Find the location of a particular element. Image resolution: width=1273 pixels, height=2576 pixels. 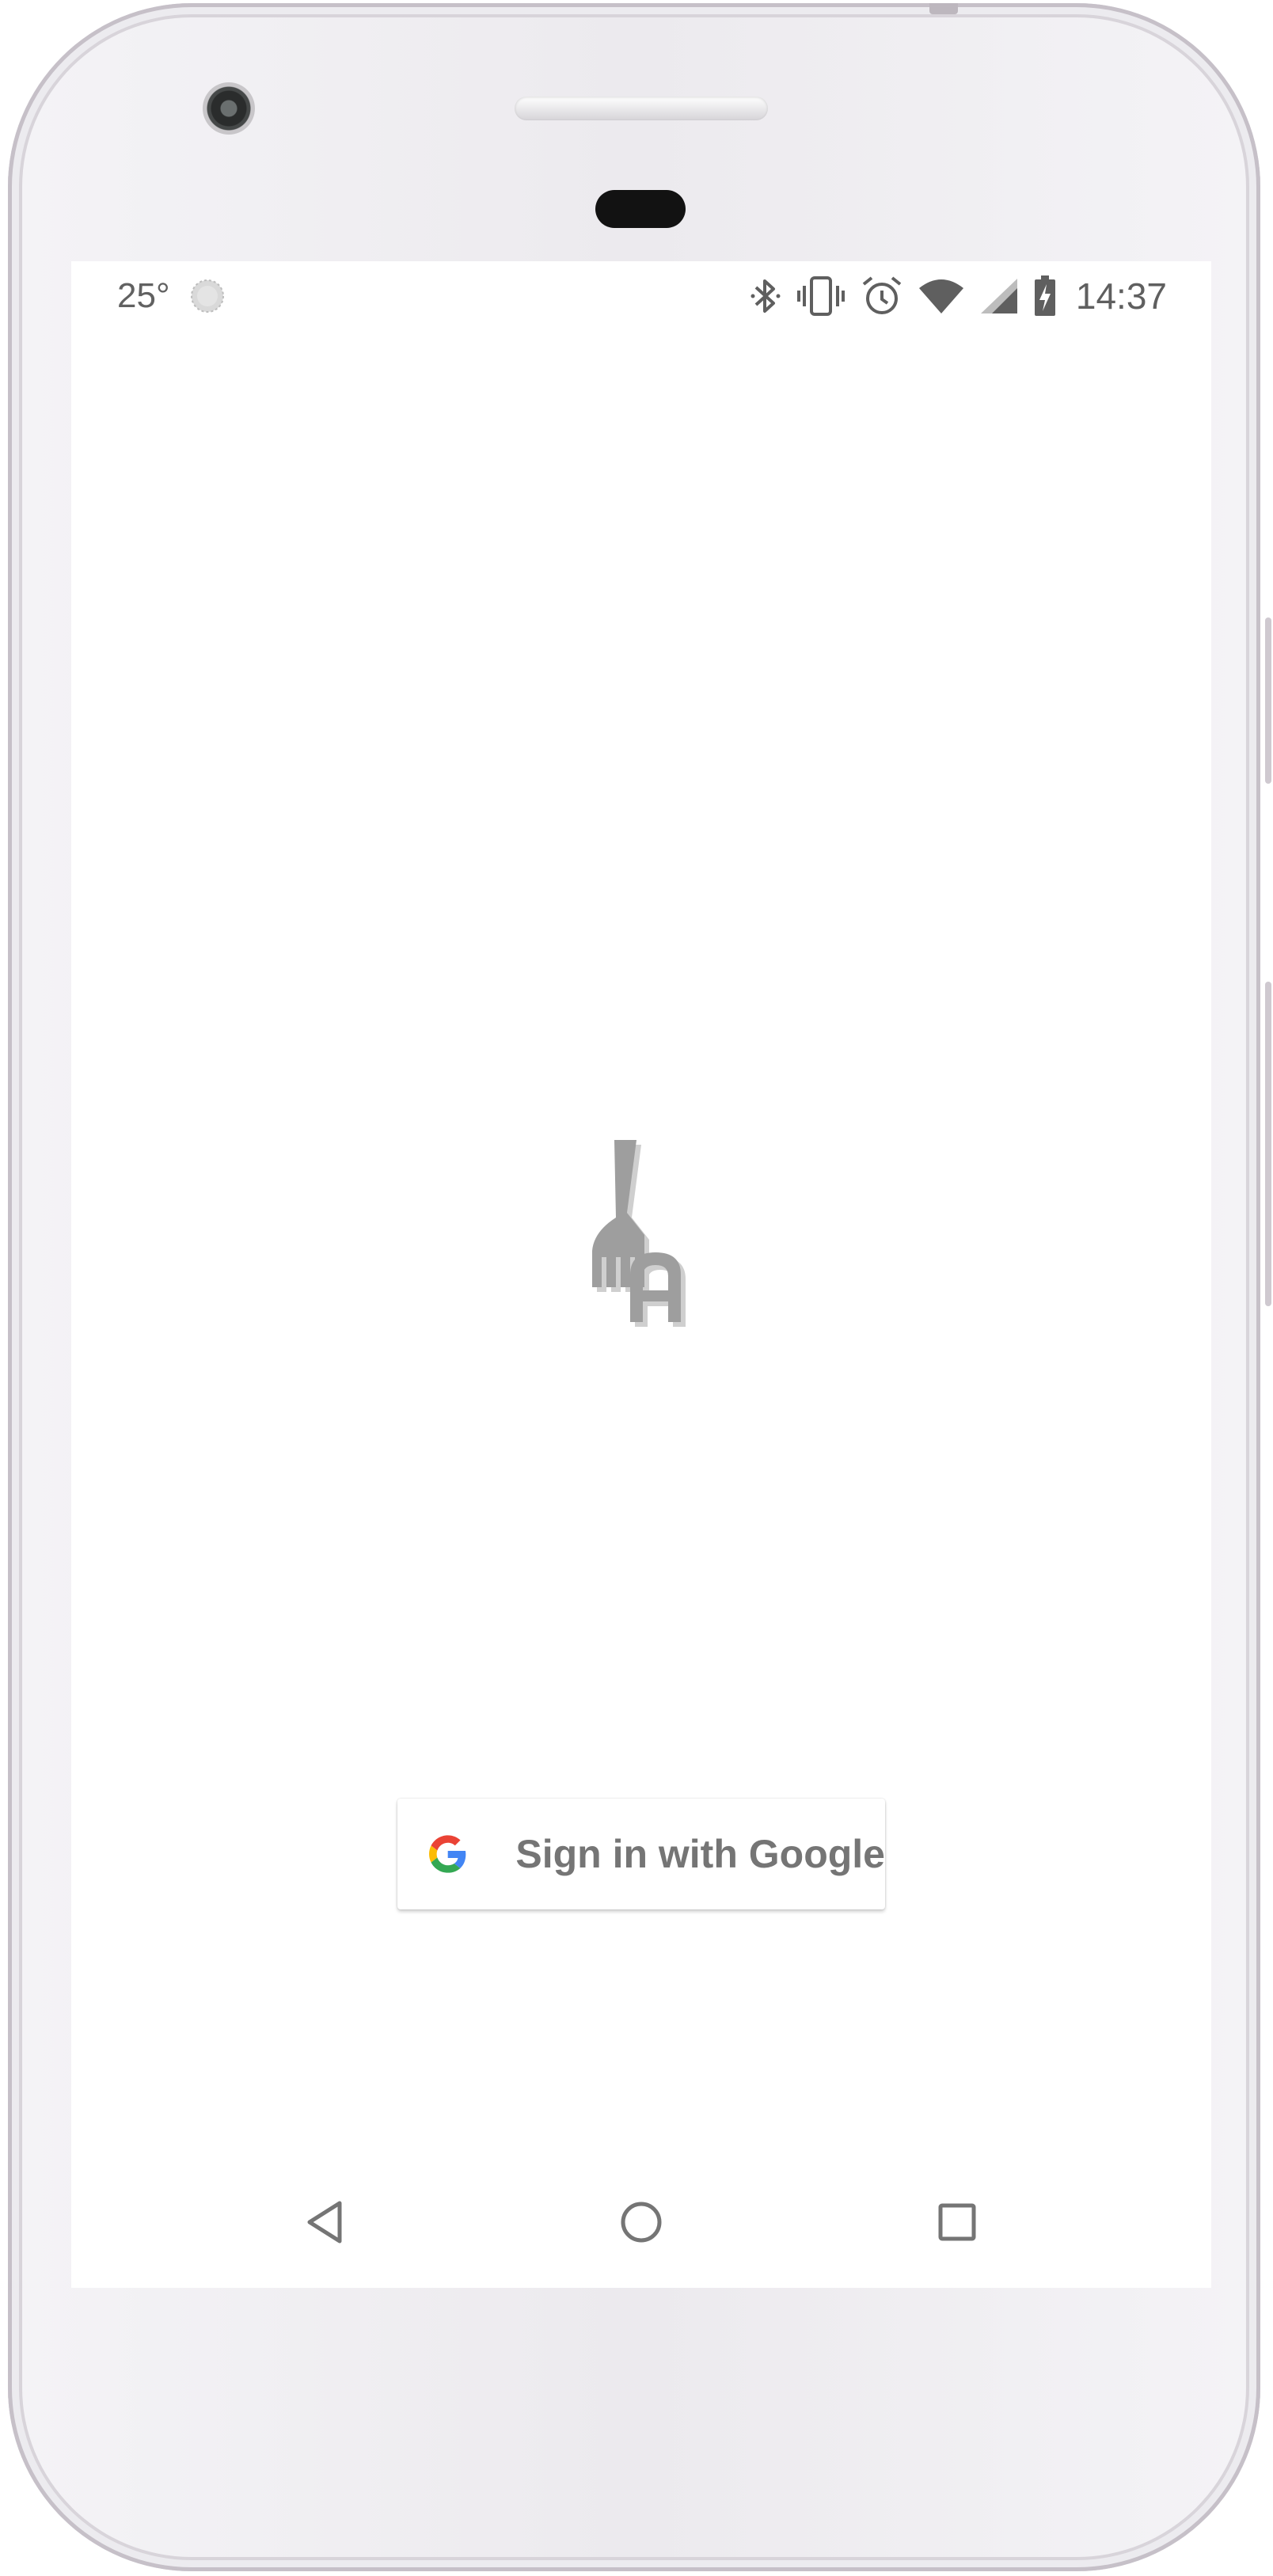

wifi-icon is located at coordinates (940, 296).